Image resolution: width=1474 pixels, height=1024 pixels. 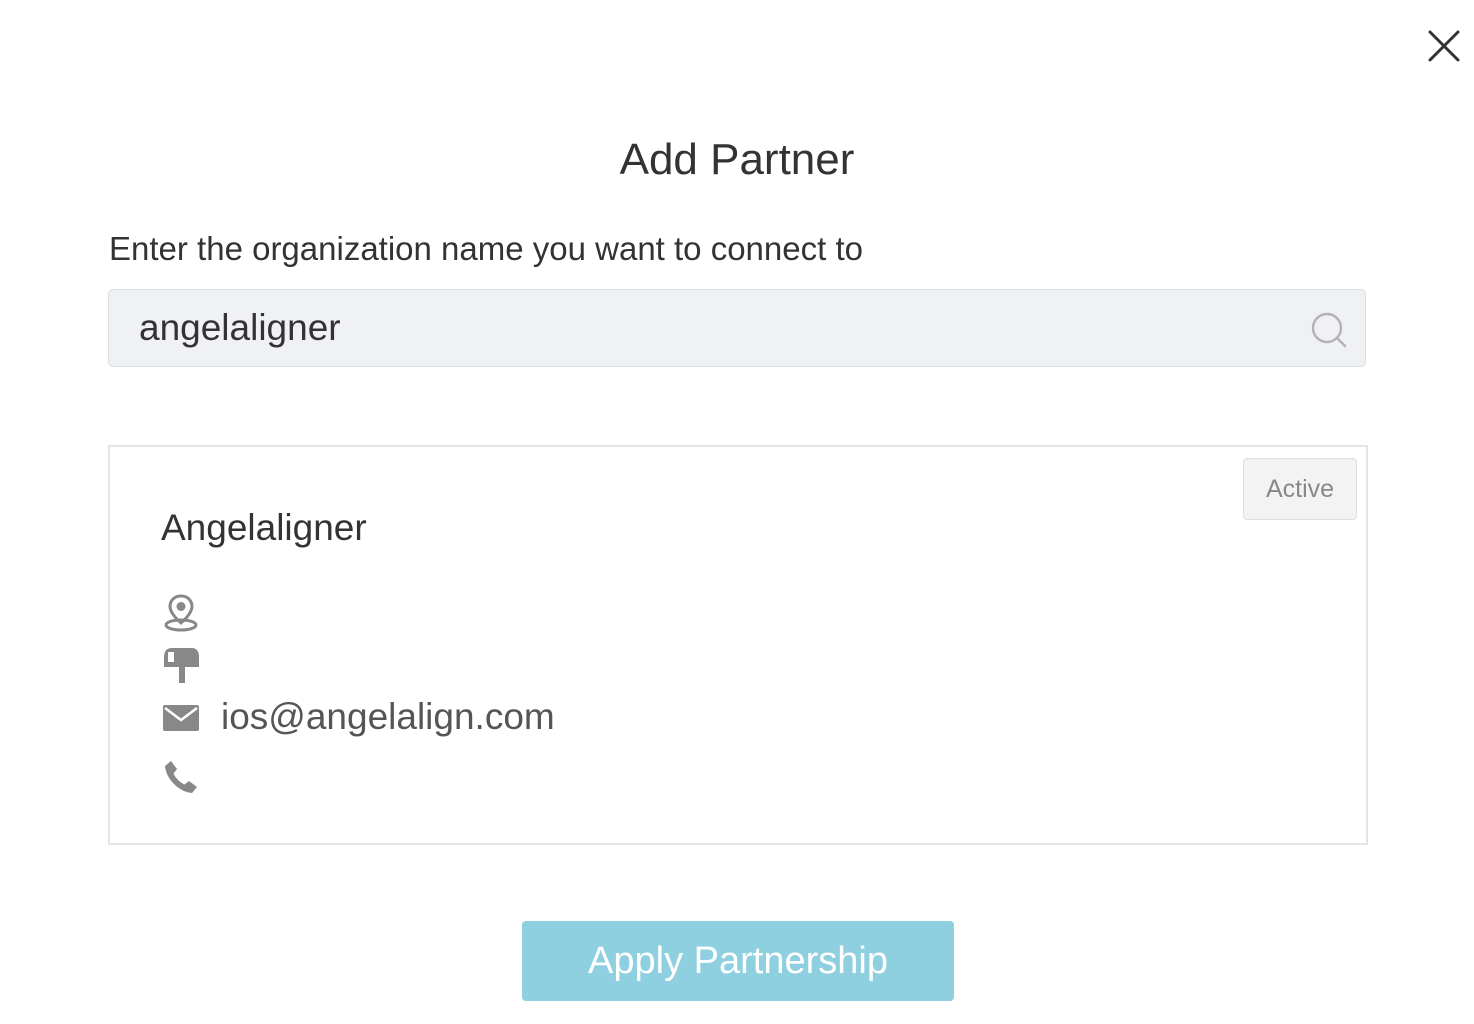 I want to click on mailbox-icon, so click(x=181, y=665).